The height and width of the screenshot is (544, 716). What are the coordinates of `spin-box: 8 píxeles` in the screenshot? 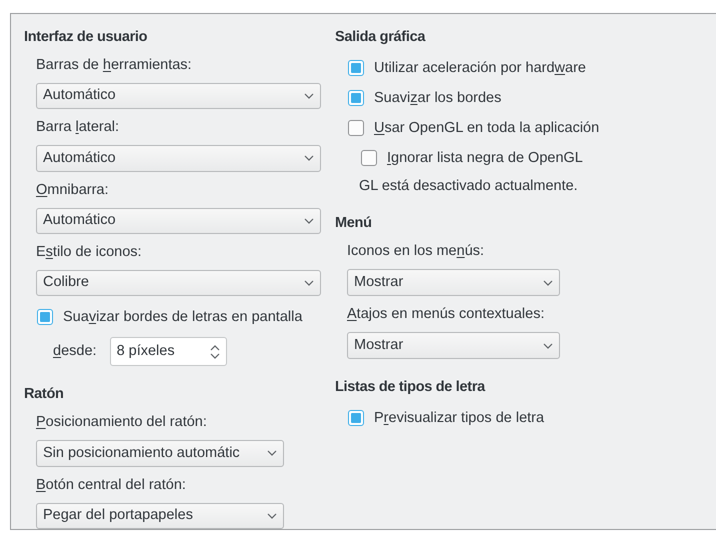 It's located at (168, 351).